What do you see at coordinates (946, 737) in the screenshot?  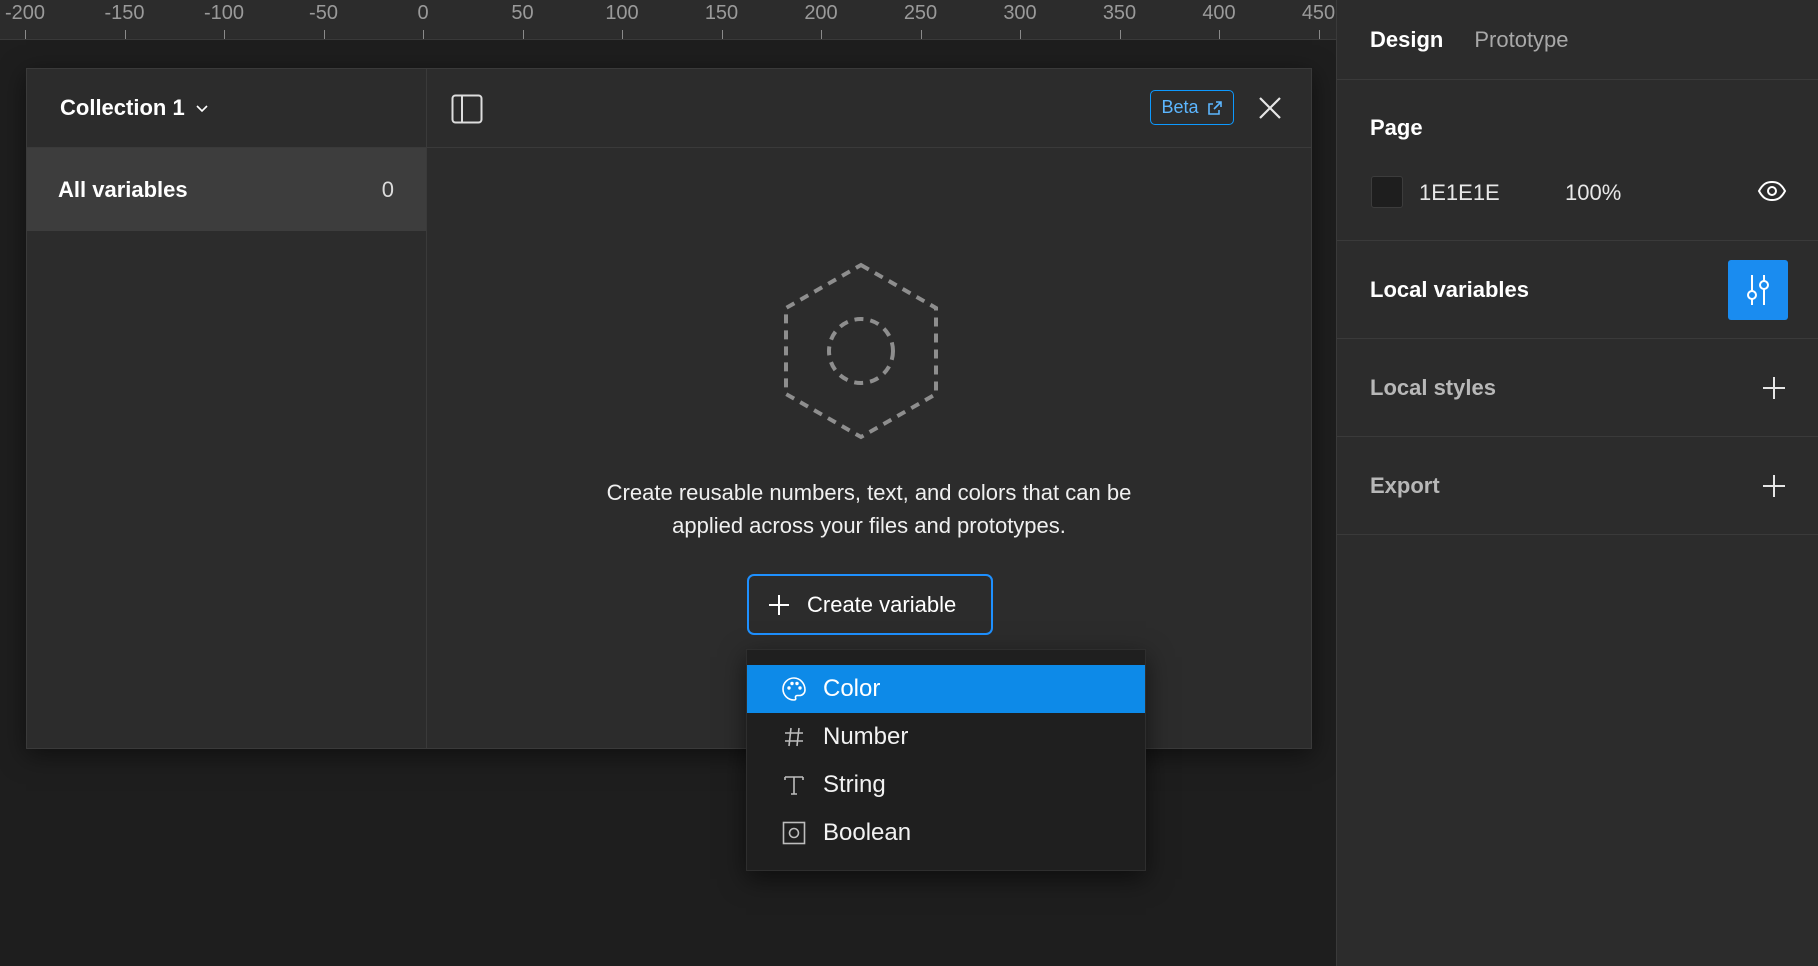 I see `menu-item-number: Number` at bounding box center [946, 737].